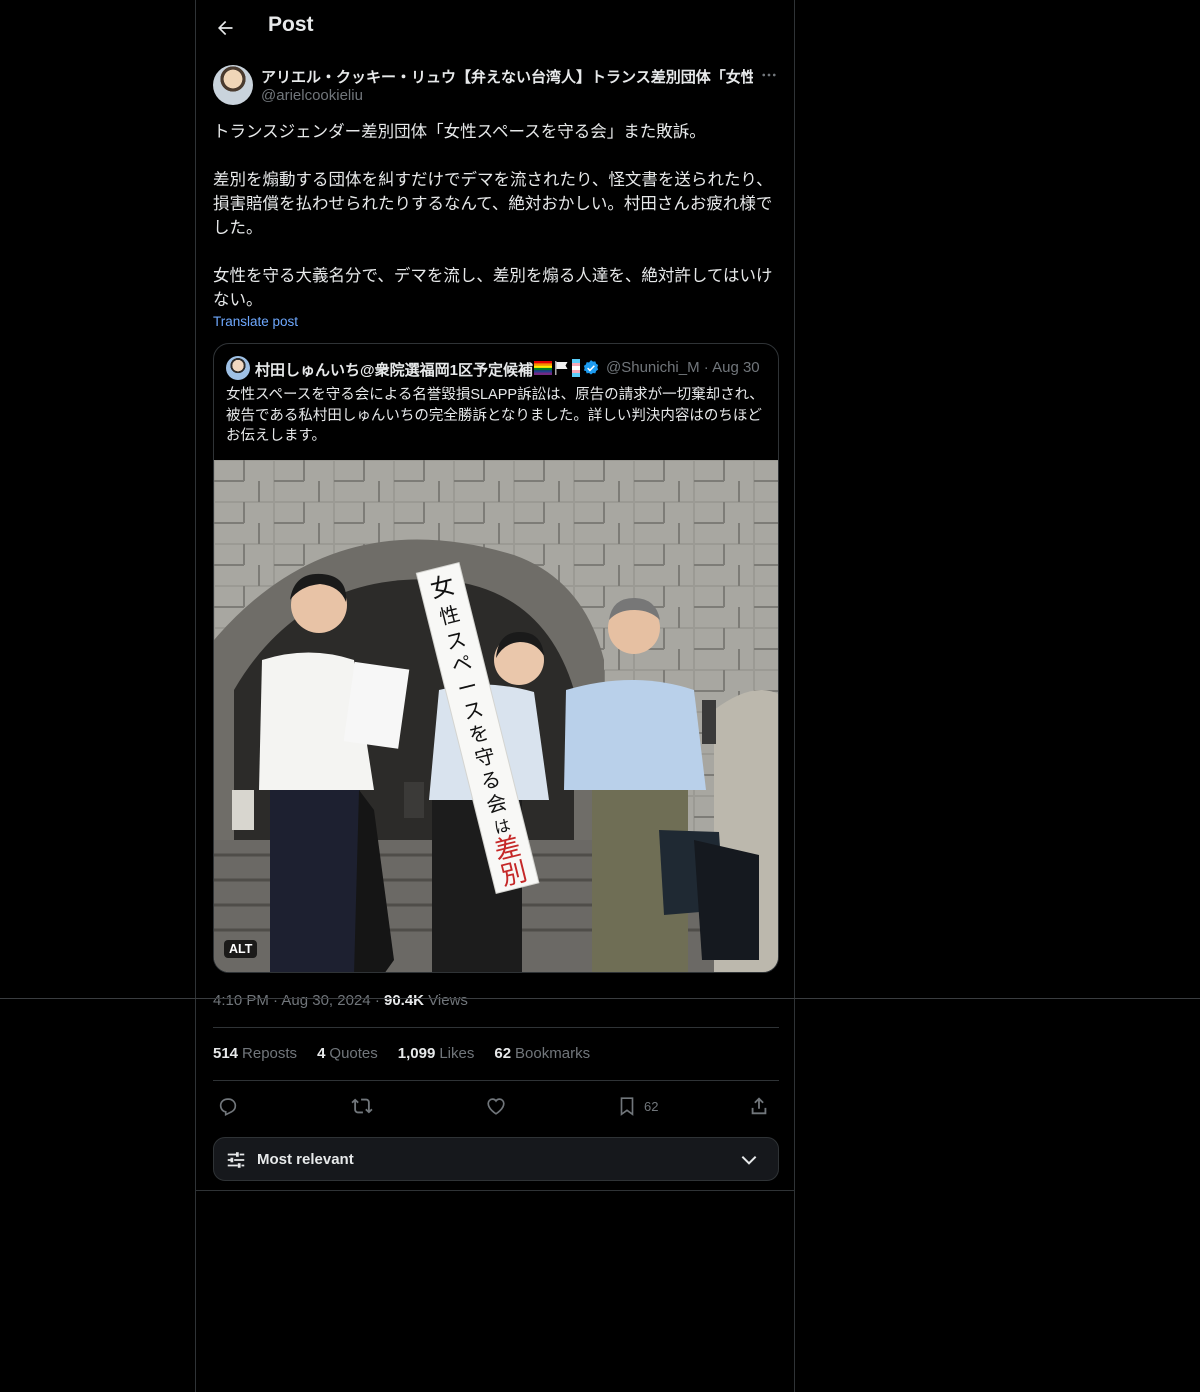 This screenshot has height=1392, width=1200. I want to click on page-title: Post, so click(291, 24).